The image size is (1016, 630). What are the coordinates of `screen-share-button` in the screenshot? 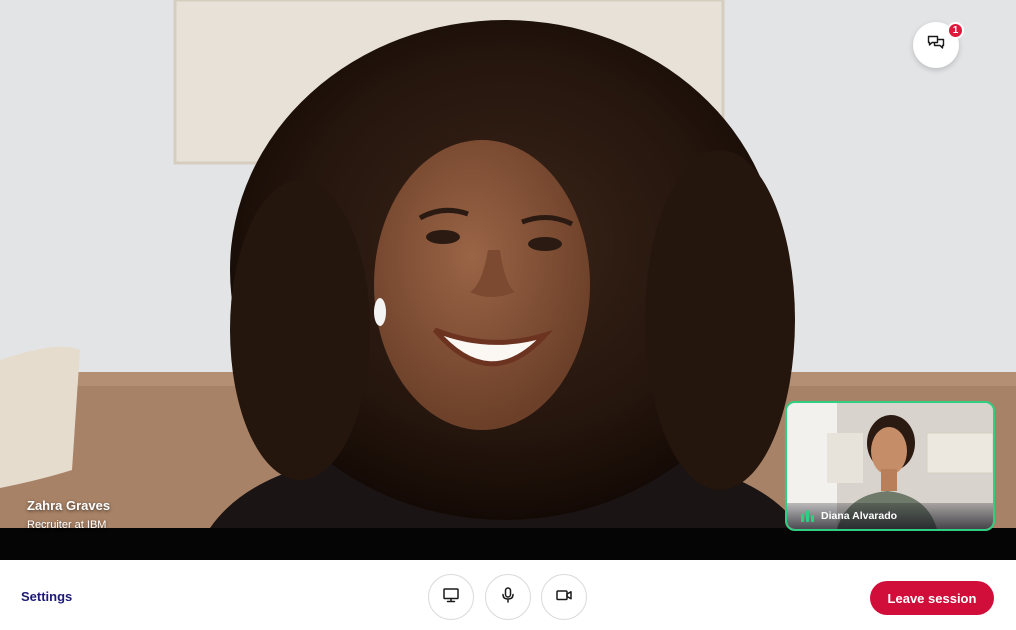 It's located at (451, 597).